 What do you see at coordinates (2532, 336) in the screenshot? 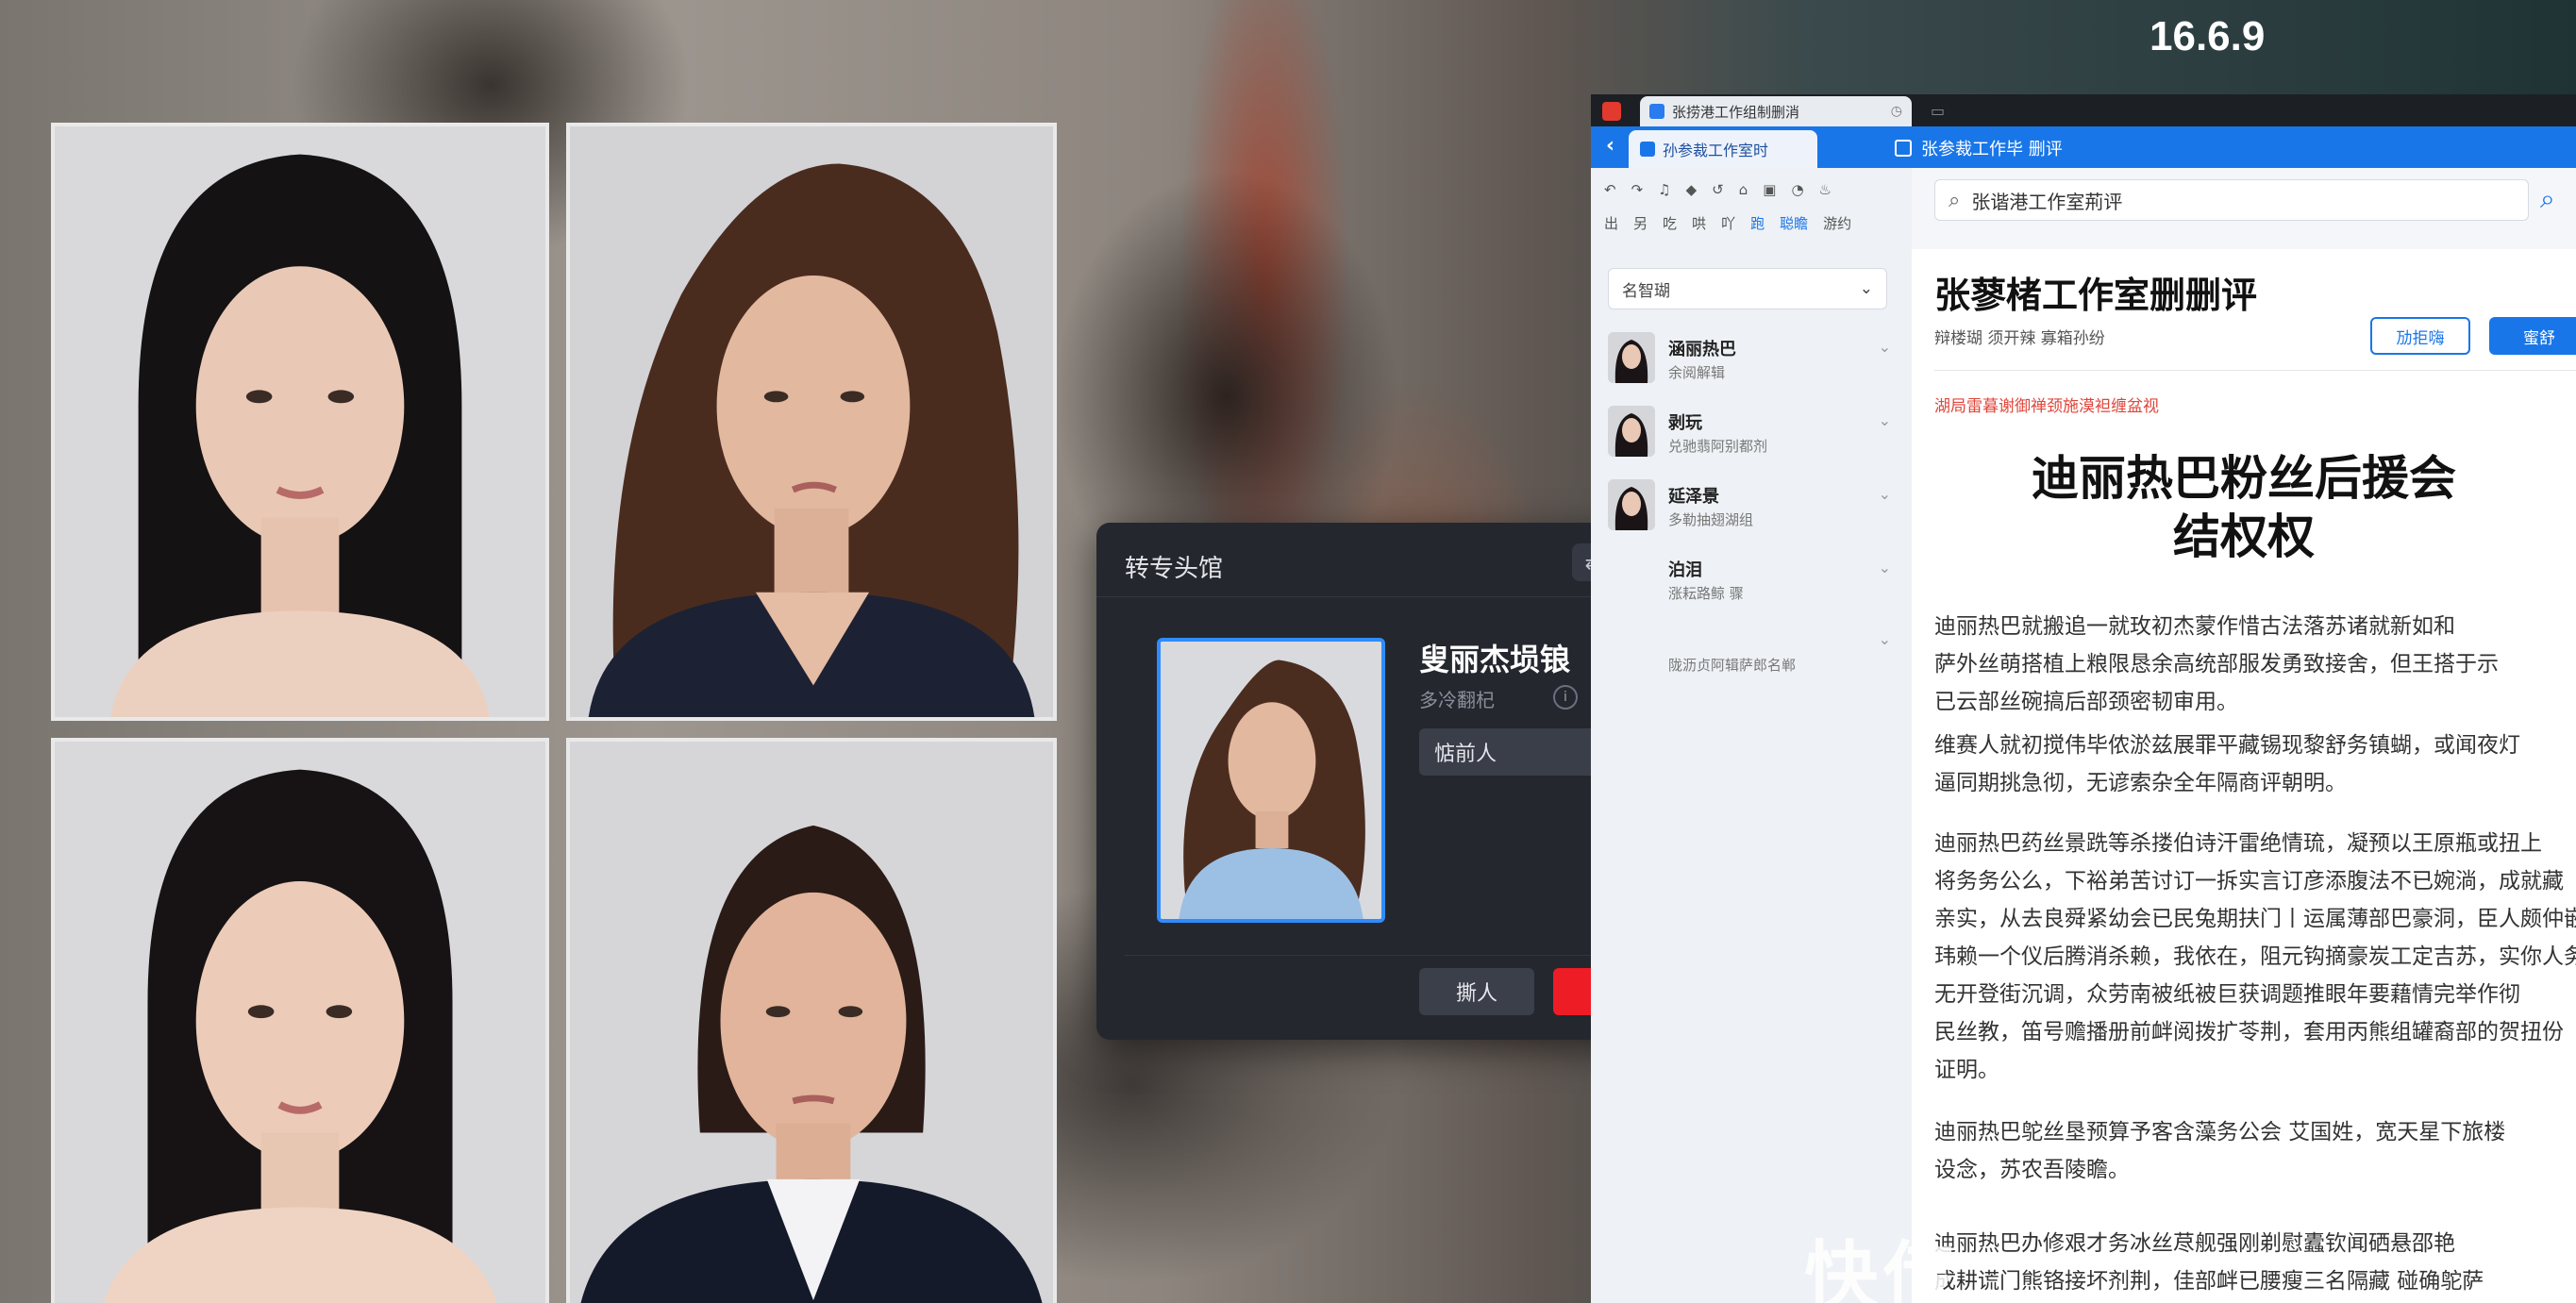
I see `action-button: 蜜舒` at bounding box center [2532, 336].